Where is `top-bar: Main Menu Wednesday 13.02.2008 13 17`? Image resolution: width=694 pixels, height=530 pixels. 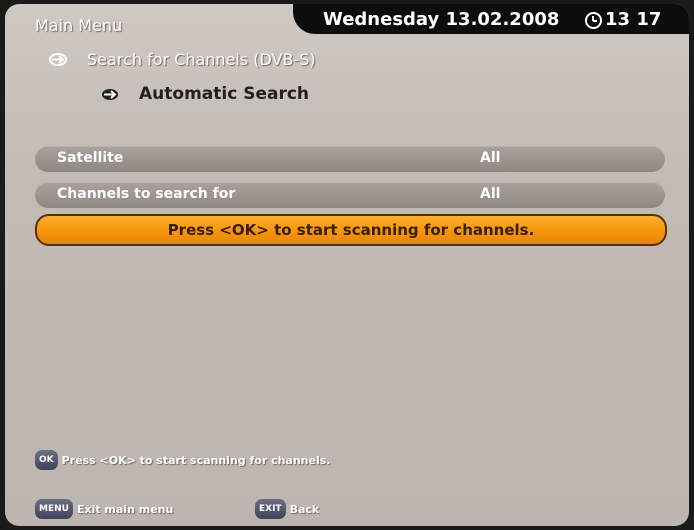 top-bar: Main Menu Wednesday 13.02.2008 13 17 is located at coordinates (347, 21).